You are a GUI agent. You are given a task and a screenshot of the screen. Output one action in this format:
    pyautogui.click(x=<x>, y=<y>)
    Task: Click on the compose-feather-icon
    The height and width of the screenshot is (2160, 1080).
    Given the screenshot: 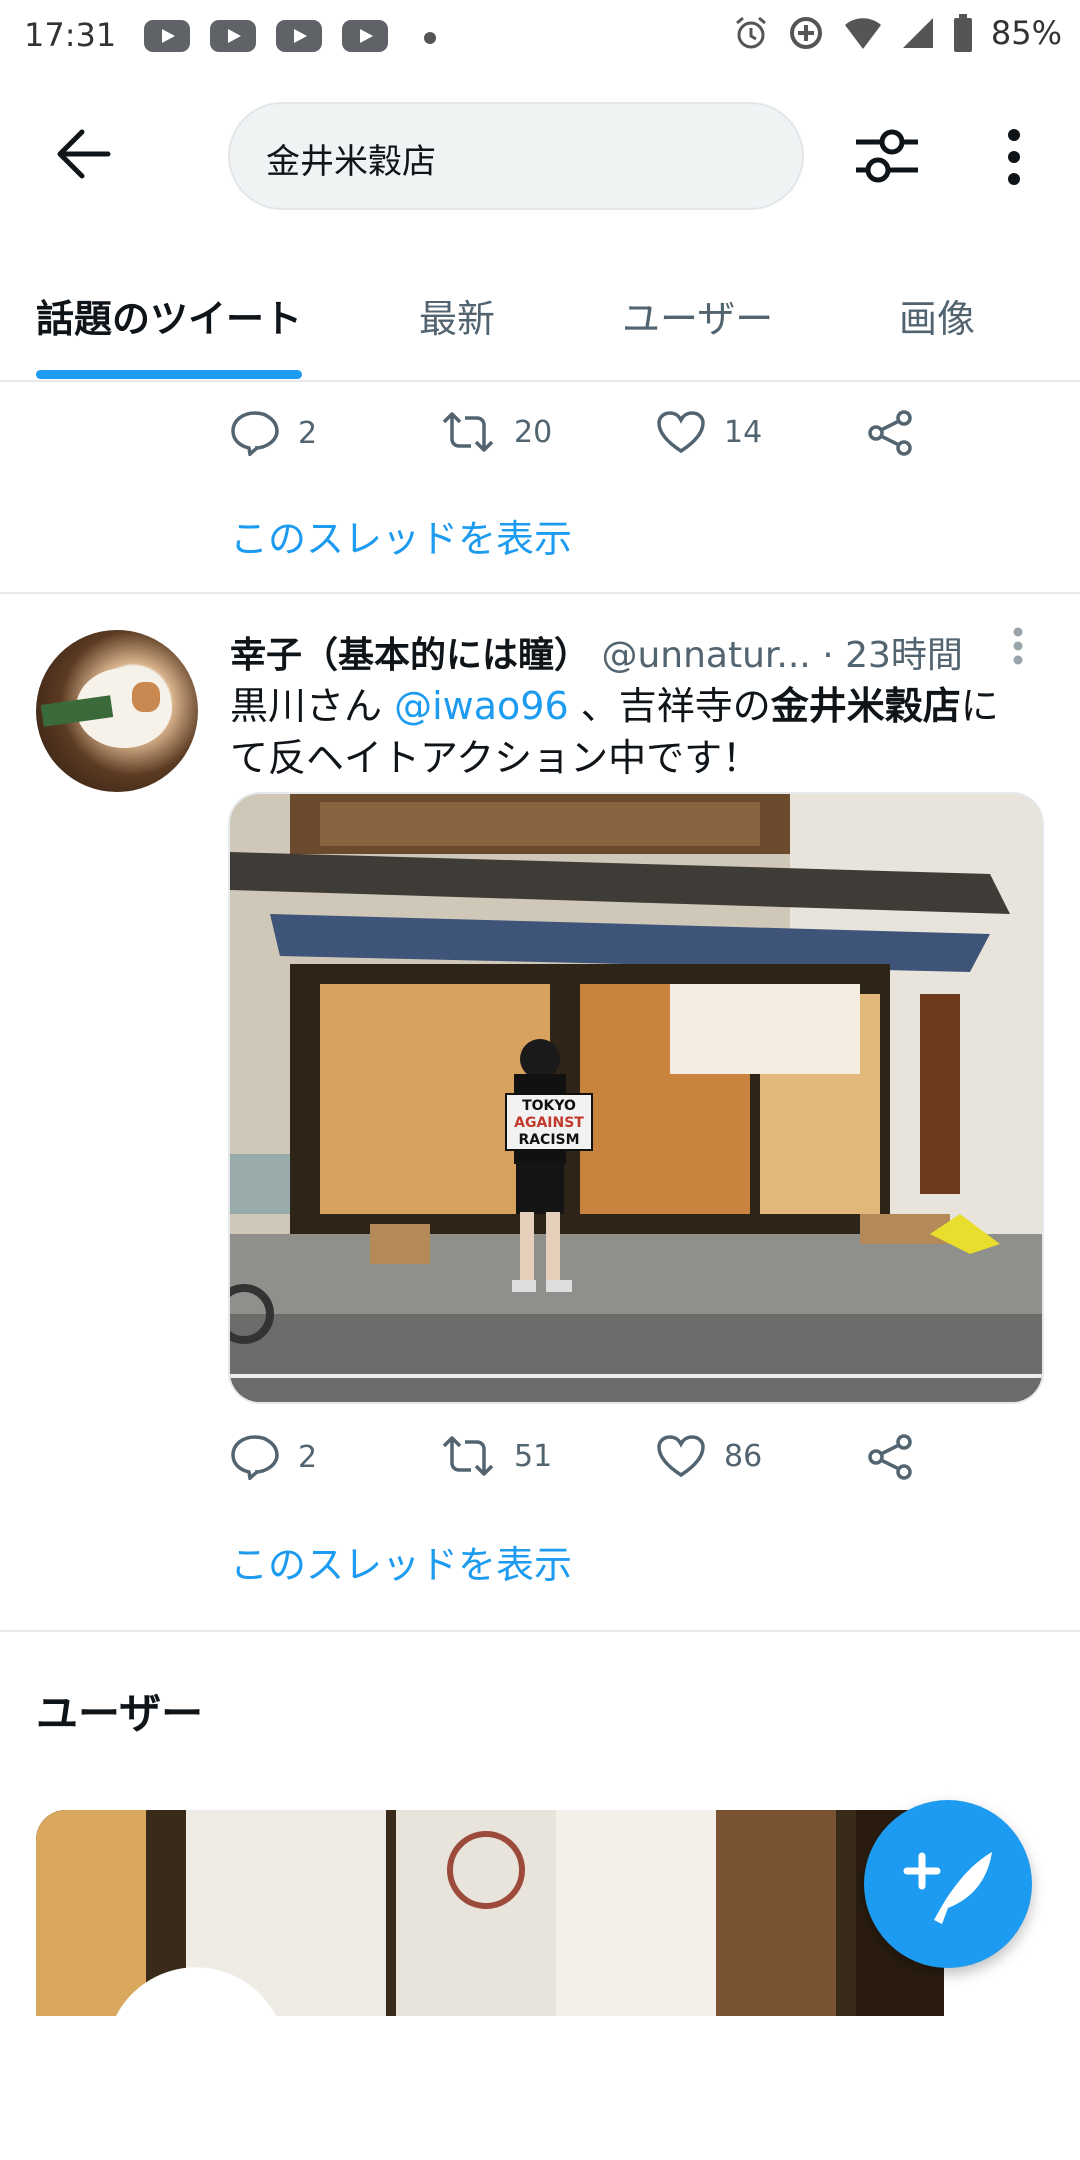 What is the action you would take?
    pyautogui.click(x=947, y=1888)
    